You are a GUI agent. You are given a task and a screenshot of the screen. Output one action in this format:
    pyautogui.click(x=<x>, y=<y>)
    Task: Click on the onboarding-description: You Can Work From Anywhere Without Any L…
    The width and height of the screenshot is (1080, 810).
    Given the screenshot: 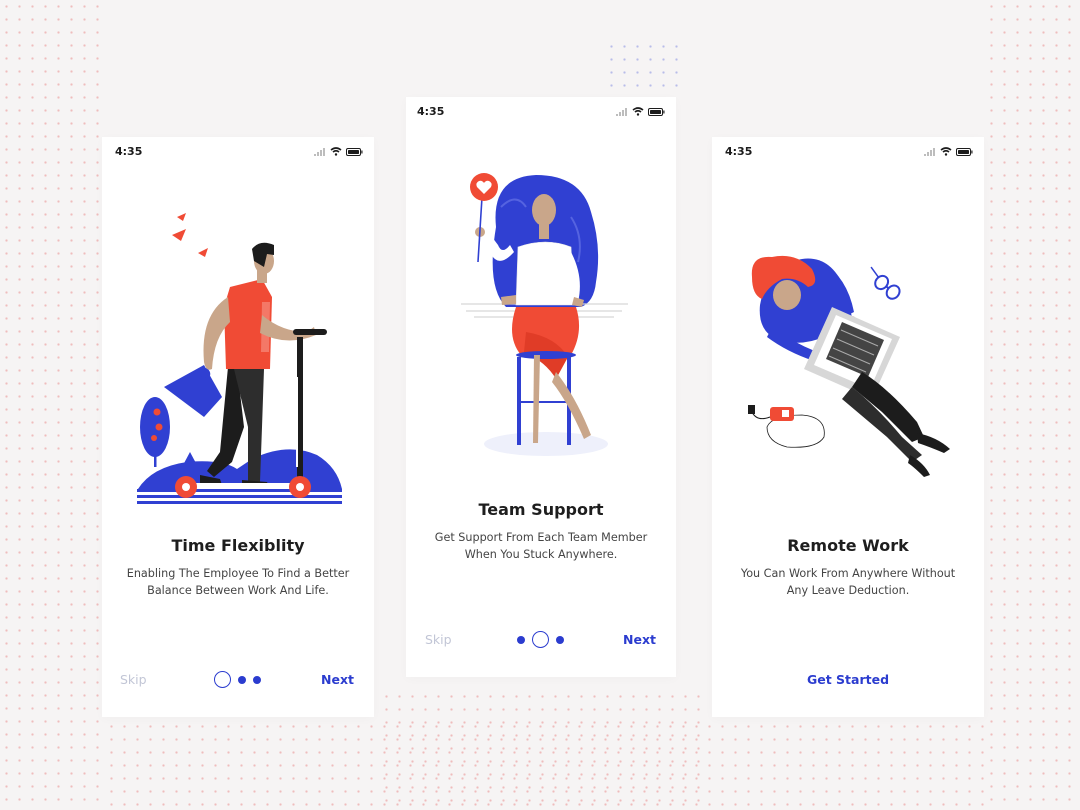 What is the action you would take?
    pyautogui.click(x=848, y=582)
    